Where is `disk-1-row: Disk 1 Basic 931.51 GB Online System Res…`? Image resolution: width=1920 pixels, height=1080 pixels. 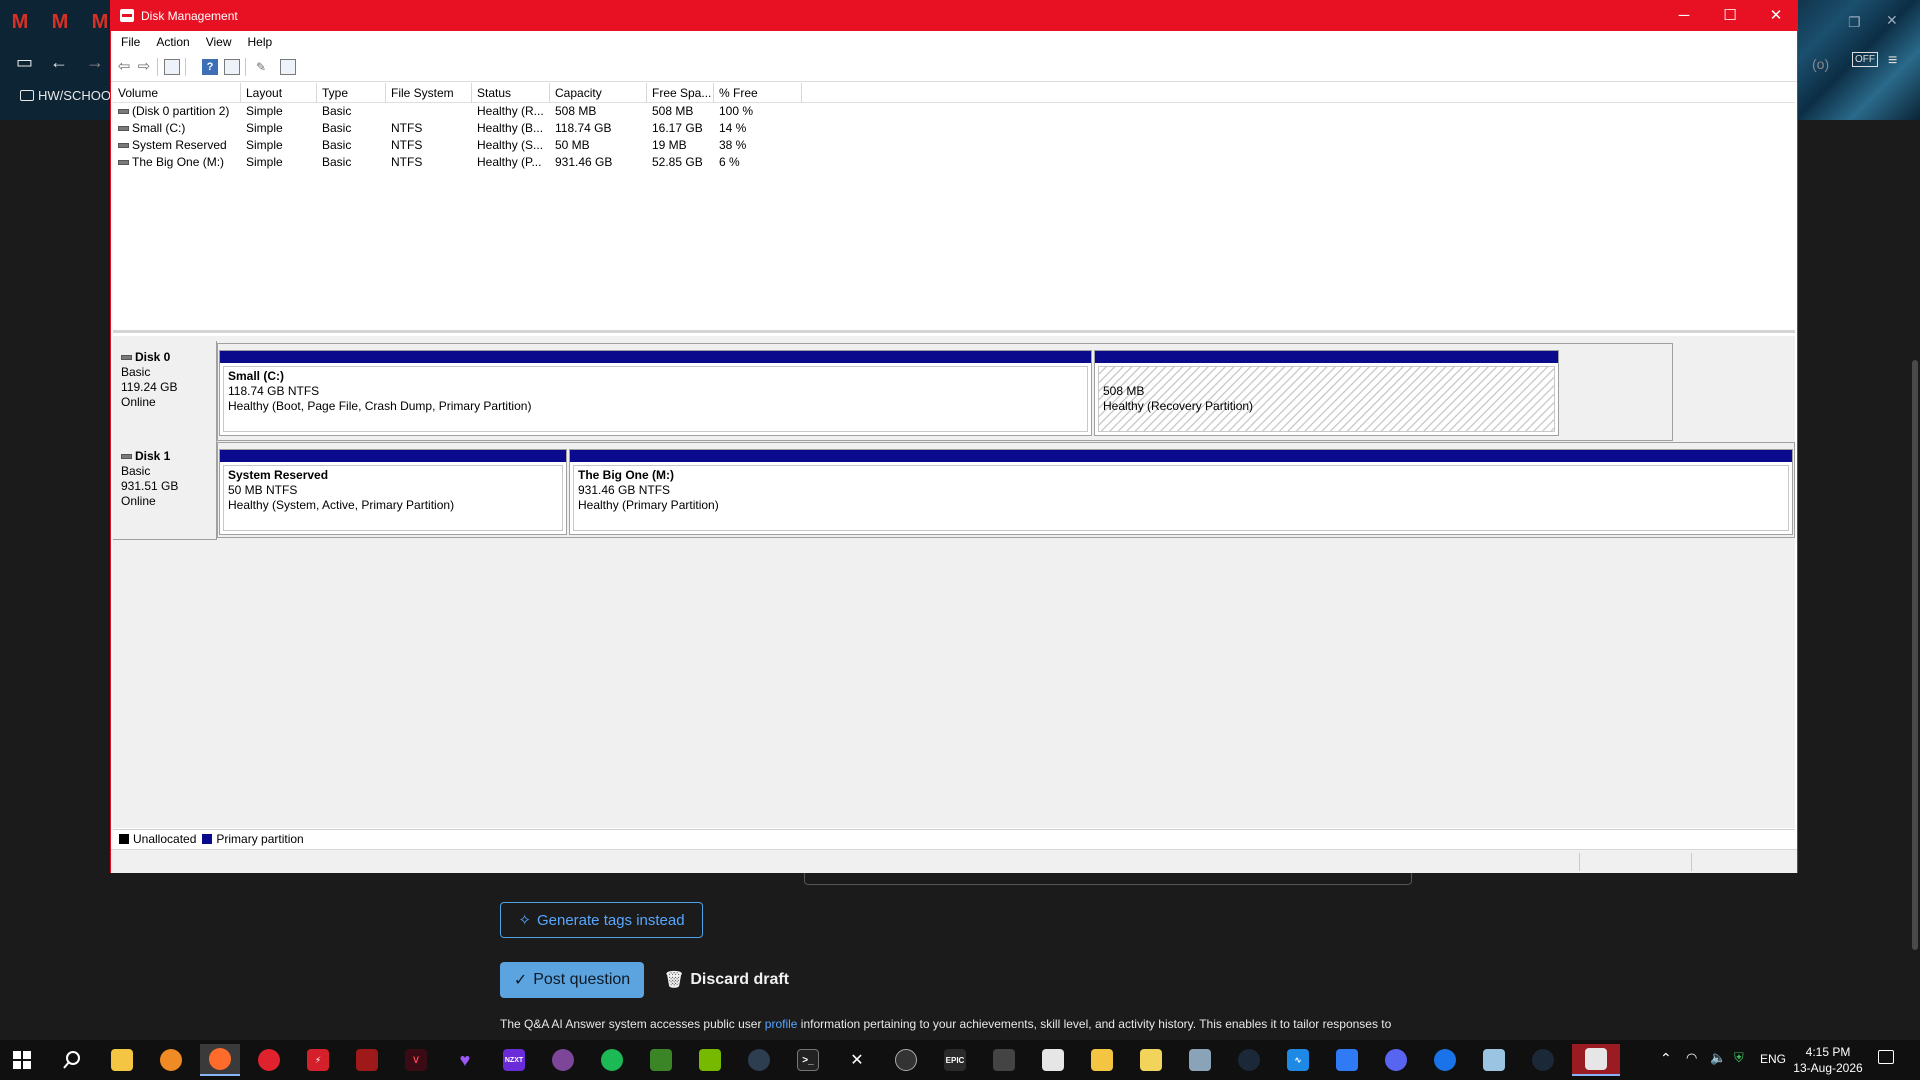
disk-1-row: Disk 1 Basic 931.51 GB Online System Res… is located at coordinates (954, 490).